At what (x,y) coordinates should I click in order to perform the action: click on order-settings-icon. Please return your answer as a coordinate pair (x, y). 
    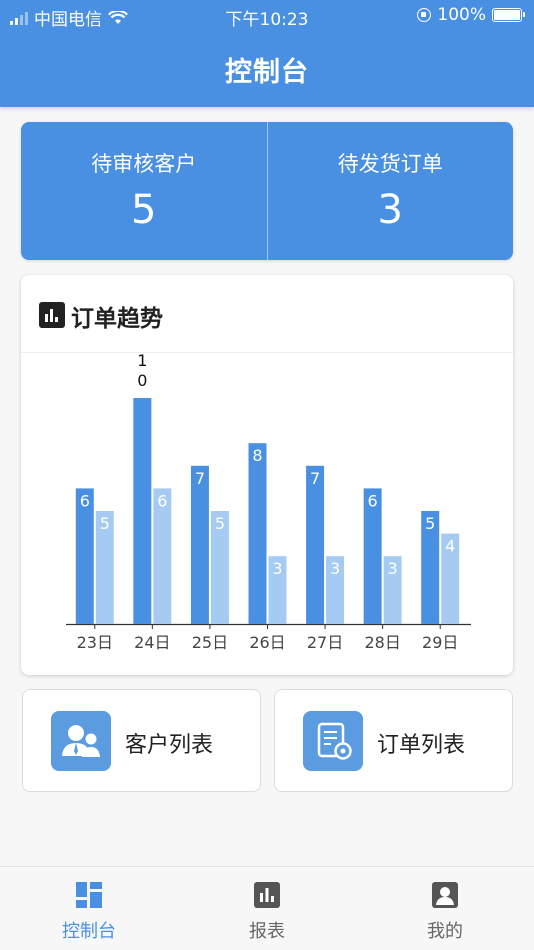
    Looking at the image, I should click on (333, 741).